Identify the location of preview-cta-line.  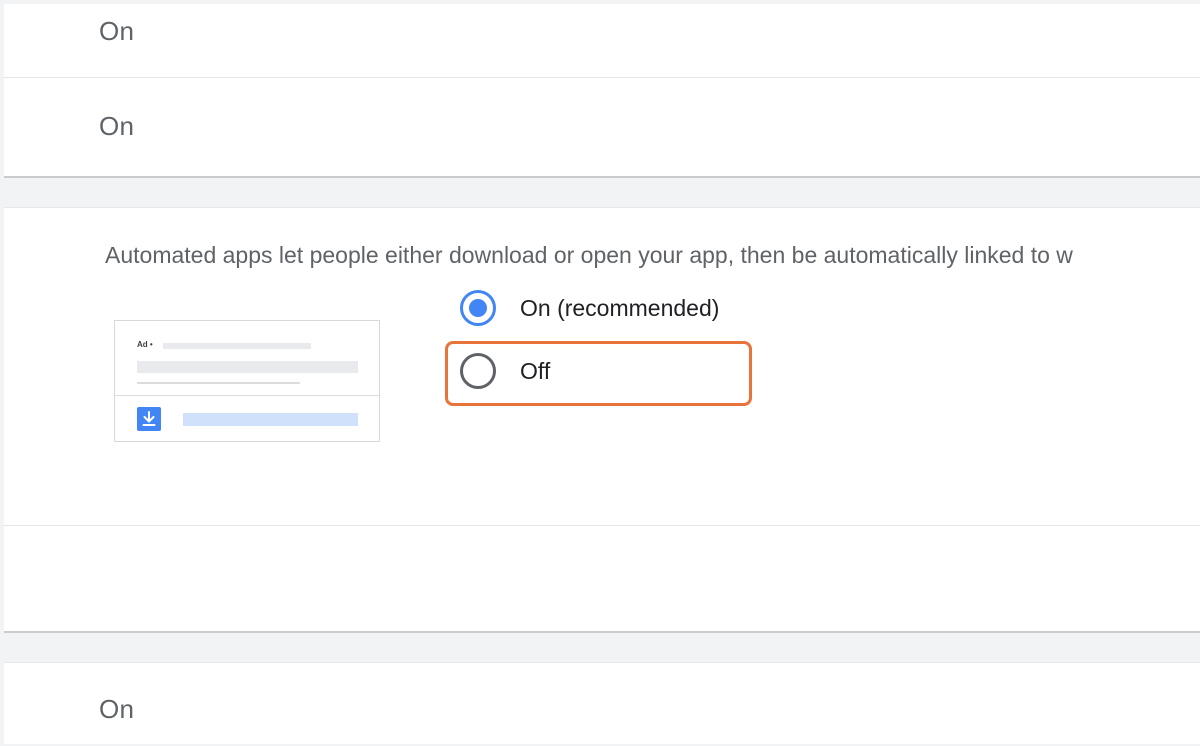
(270, 419).